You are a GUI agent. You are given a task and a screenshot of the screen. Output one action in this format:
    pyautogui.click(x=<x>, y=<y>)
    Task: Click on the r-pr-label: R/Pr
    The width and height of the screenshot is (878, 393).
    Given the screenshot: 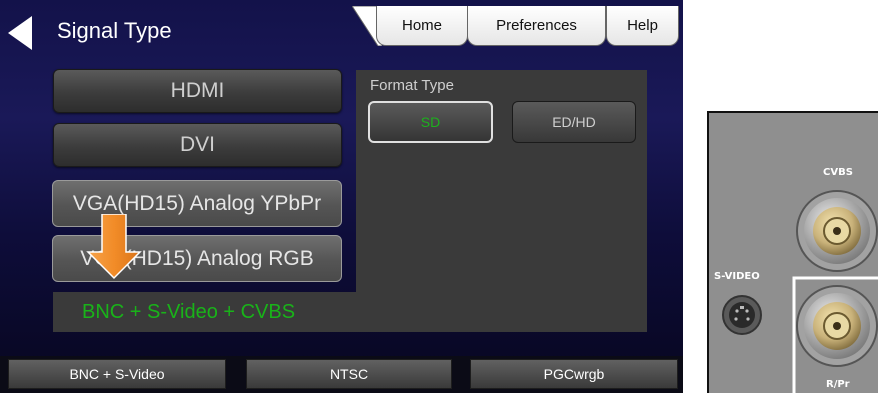 What is the action you would take?
    pyautogui.click(x=838, y=384)
    